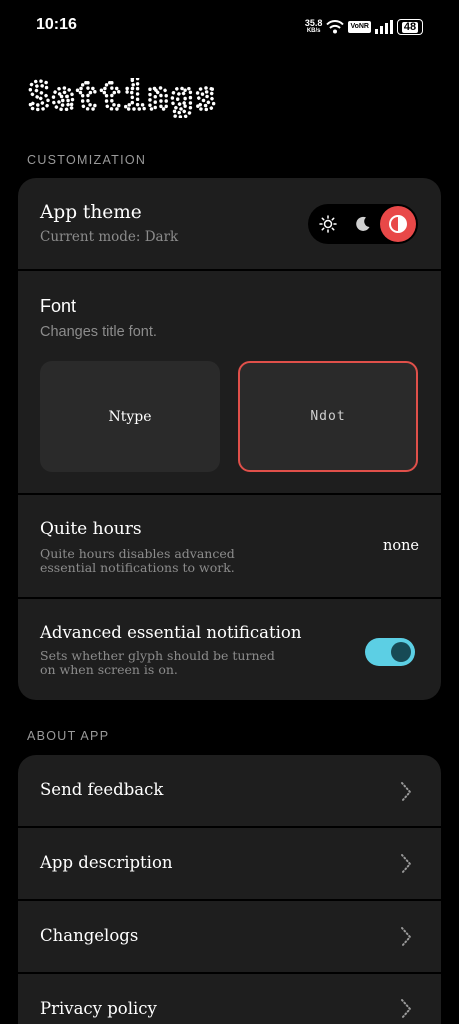 The width and height of the screenshot is (459, 1024). What do you see at coordinates (328, 416) in the screenshot?
I see `font-option-ndot: Ndot` at bounding box center [328, 416].